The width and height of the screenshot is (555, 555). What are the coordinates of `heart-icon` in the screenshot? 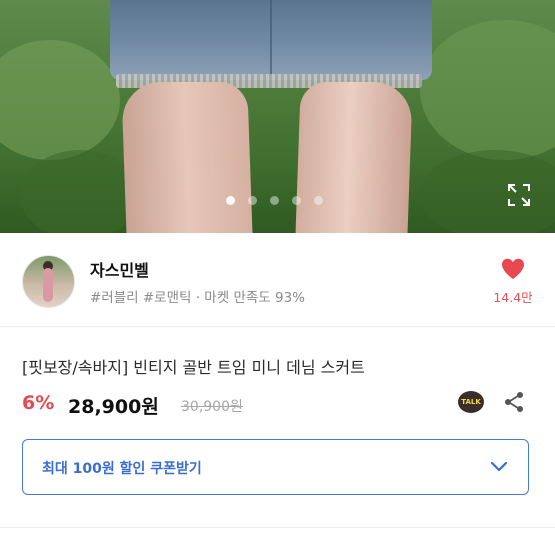 It's located at (513, 269).